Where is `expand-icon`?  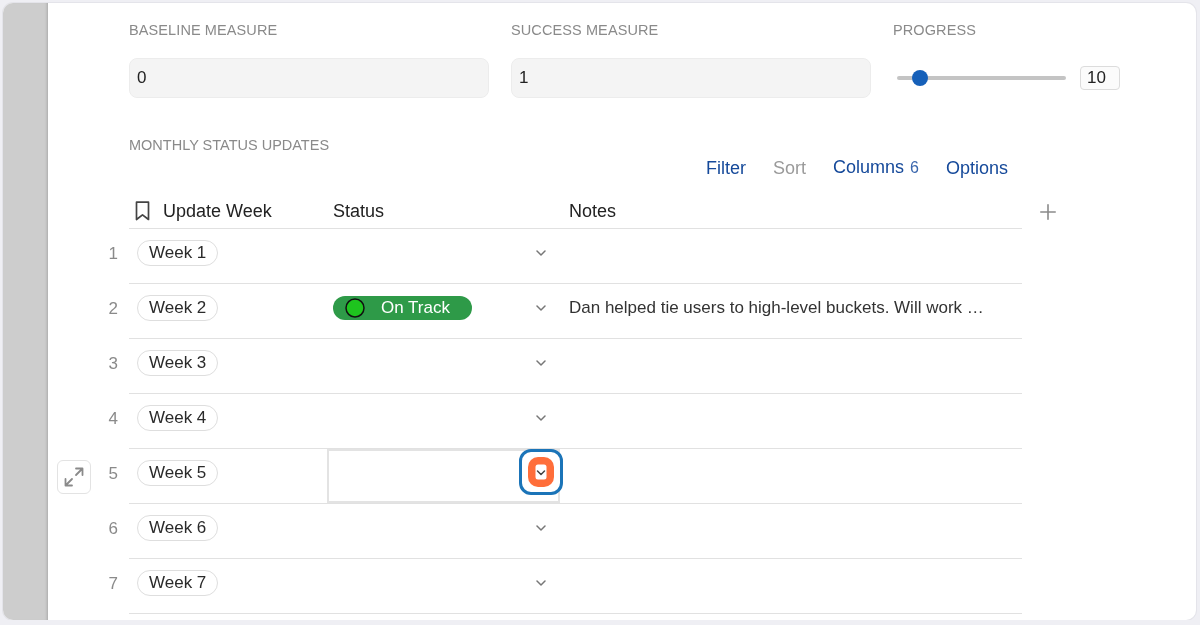
expand-icon is located at coordinates (74, 476).